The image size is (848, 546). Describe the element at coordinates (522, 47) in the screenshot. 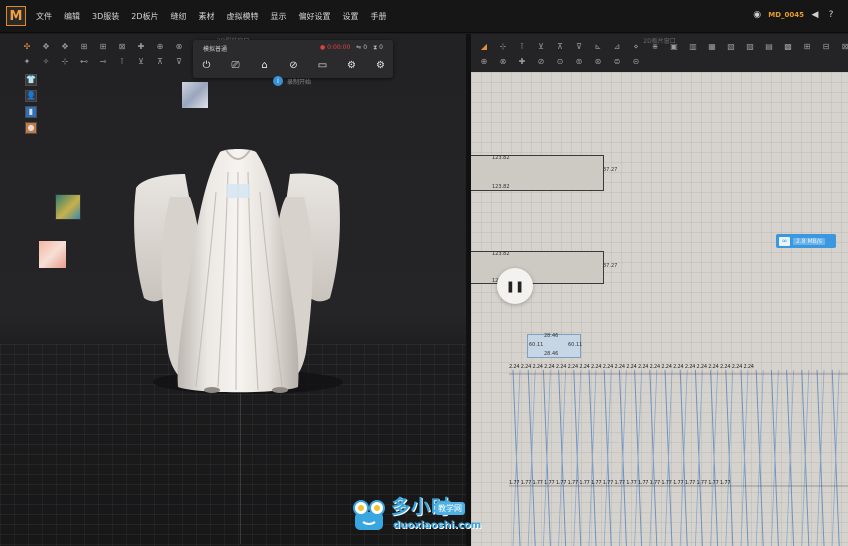

I see `tool-2d-icon: ⊺` at that location.